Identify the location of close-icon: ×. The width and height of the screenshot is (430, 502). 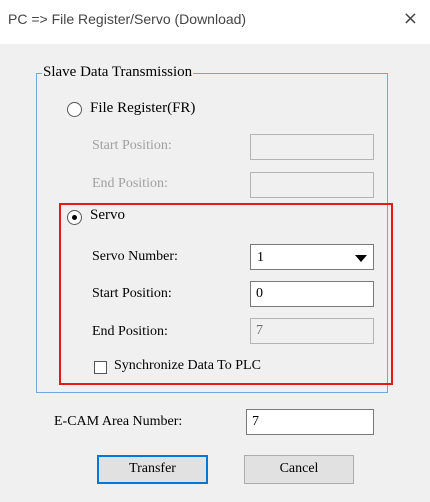
(410, 18).